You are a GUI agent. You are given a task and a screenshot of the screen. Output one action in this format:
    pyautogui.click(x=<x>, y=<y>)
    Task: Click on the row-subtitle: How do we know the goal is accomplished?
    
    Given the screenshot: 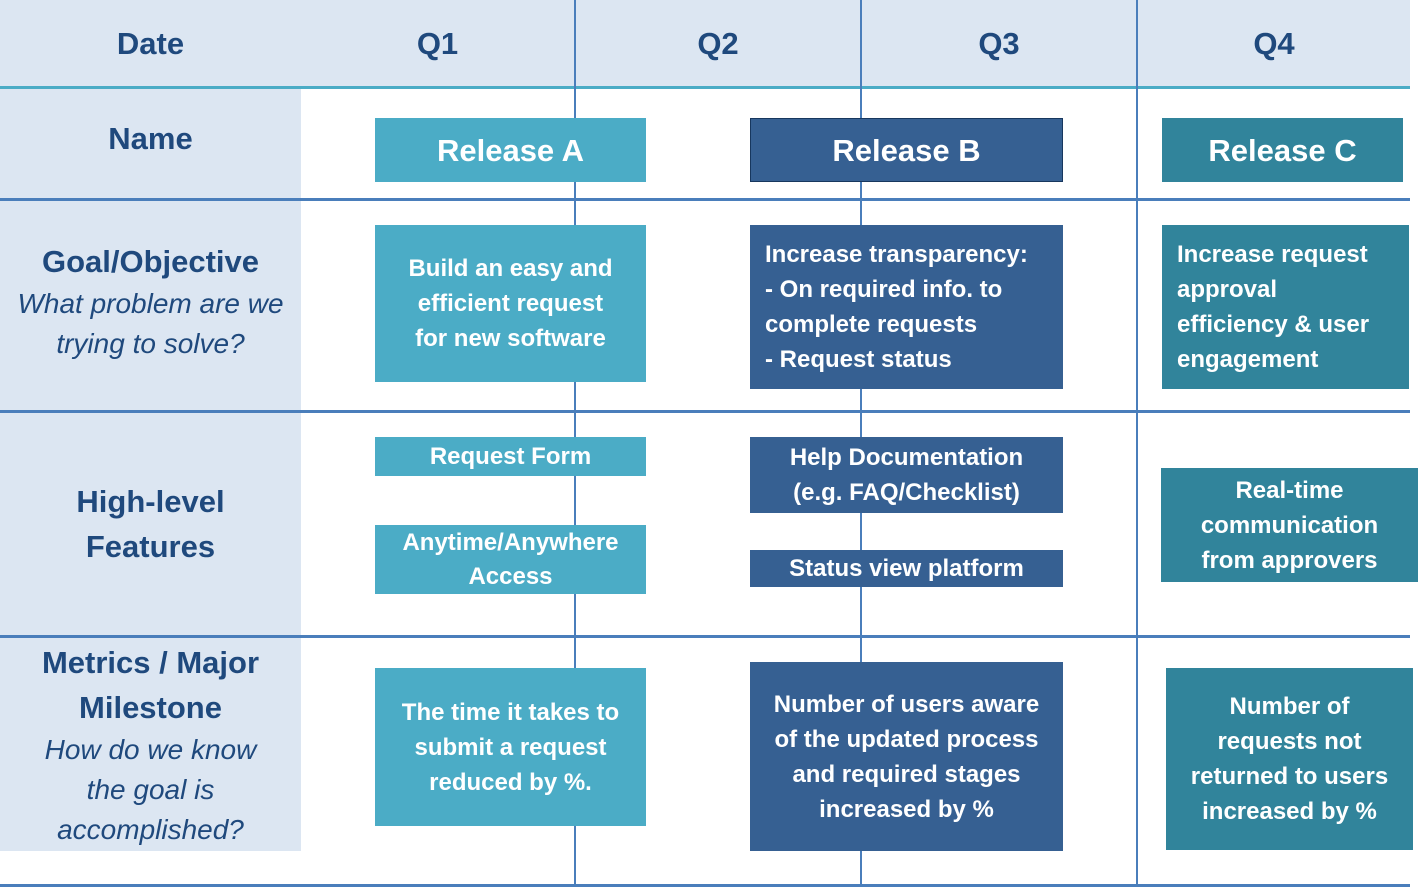 What is the action you would take?
    pyautogui.click(x=150, y=789)
    